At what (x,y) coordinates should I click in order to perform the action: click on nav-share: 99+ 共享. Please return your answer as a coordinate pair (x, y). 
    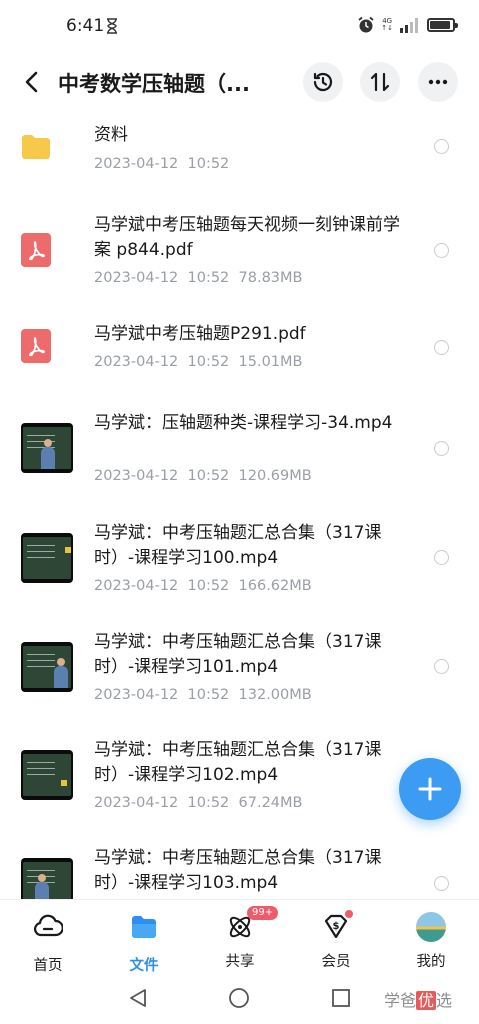
    Looking at the image, I should click on (240, 938).